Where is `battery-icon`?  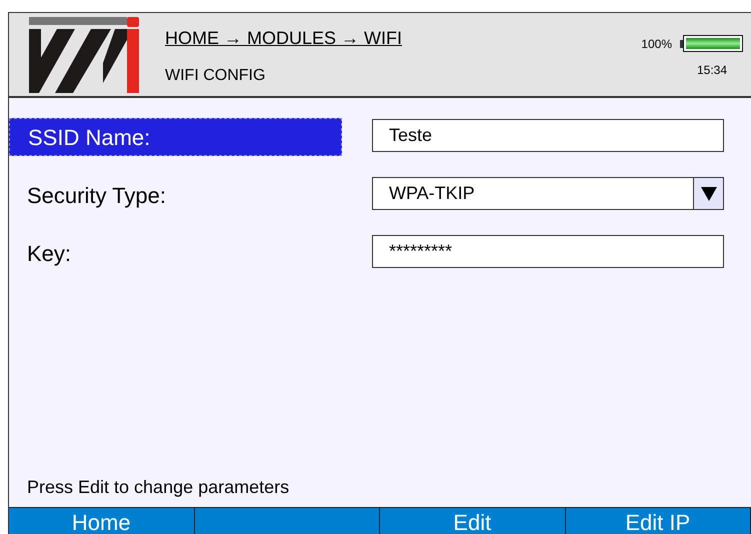
battery-icon is located at coordinates (711, 43).